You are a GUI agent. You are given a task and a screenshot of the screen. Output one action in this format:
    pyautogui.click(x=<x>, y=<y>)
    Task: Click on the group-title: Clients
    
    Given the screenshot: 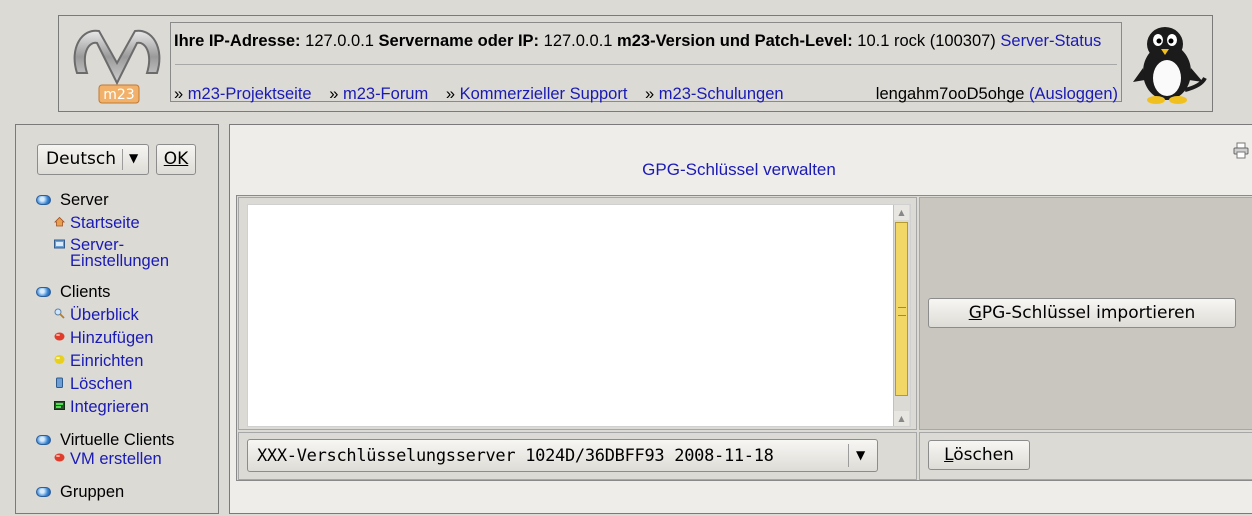 What is the action you would take?
    pyautogui.click(x=85, y=292)
    